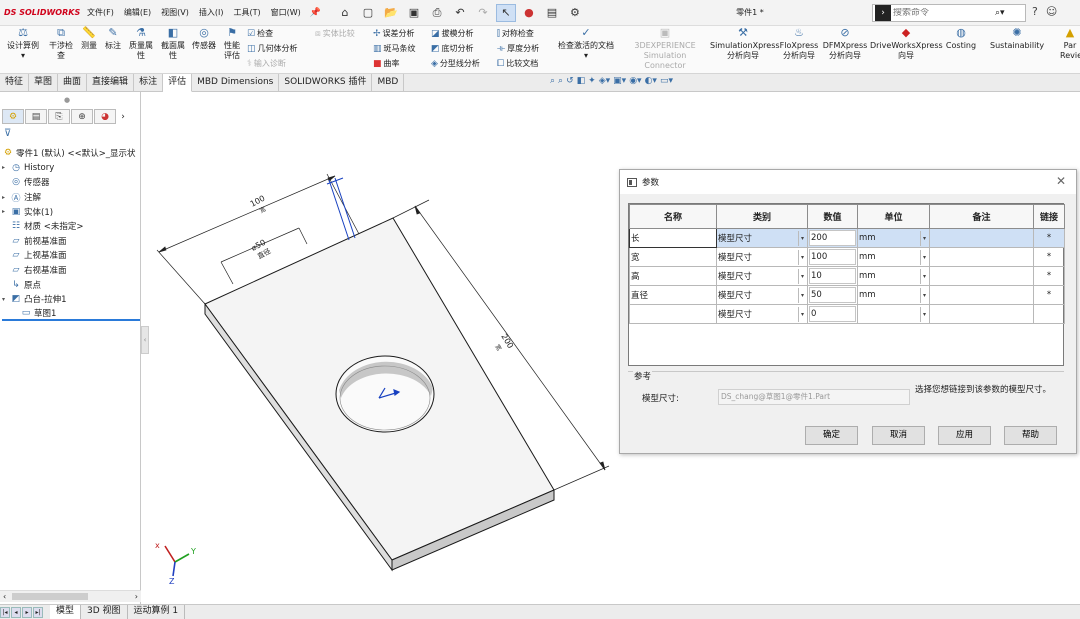  Describe the element at coordinates (5, 612) in the screenshot. I see `nav-first-icon: |◂` at that location.